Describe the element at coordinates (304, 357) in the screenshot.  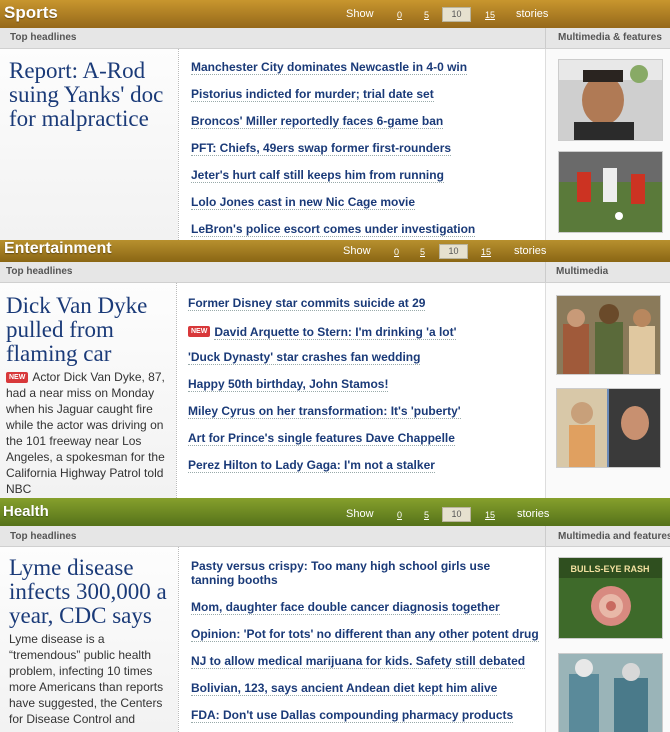
I see `headline-link: 'Duck Dynasty' star crashes fan wedding` at that location.